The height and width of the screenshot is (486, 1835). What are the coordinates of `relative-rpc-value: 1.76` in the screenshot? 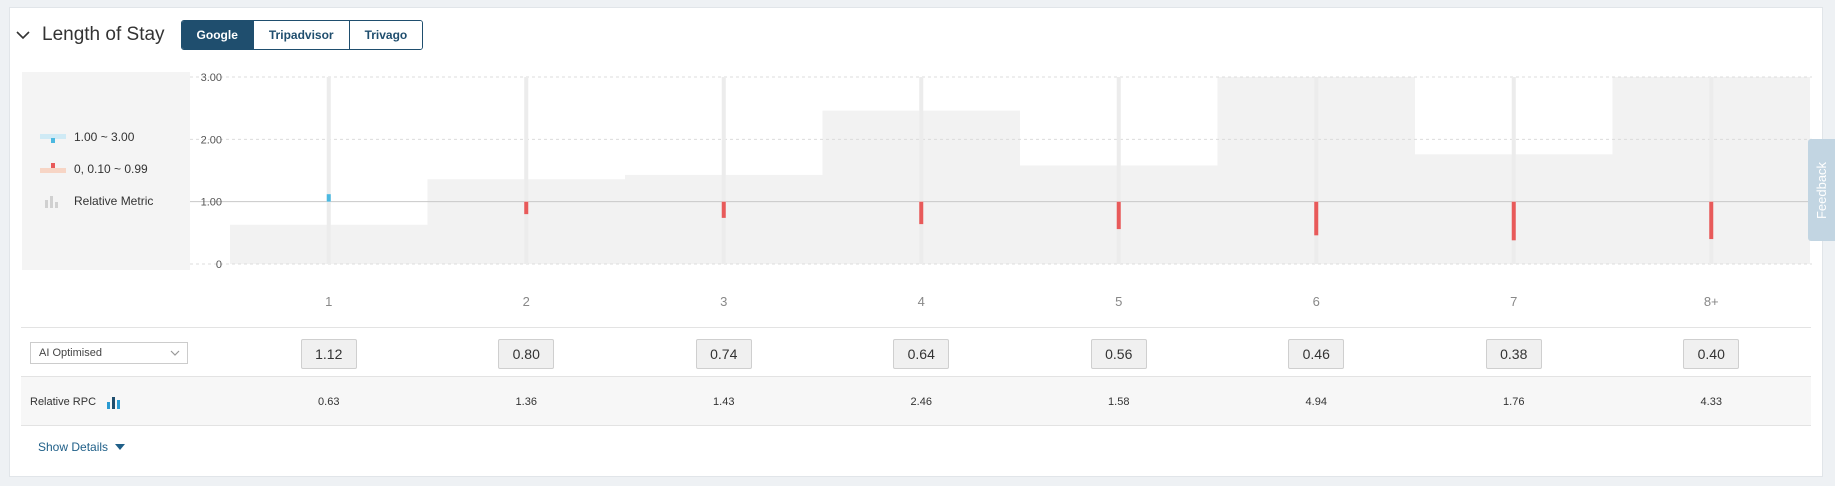 It's located at (1514, 402).